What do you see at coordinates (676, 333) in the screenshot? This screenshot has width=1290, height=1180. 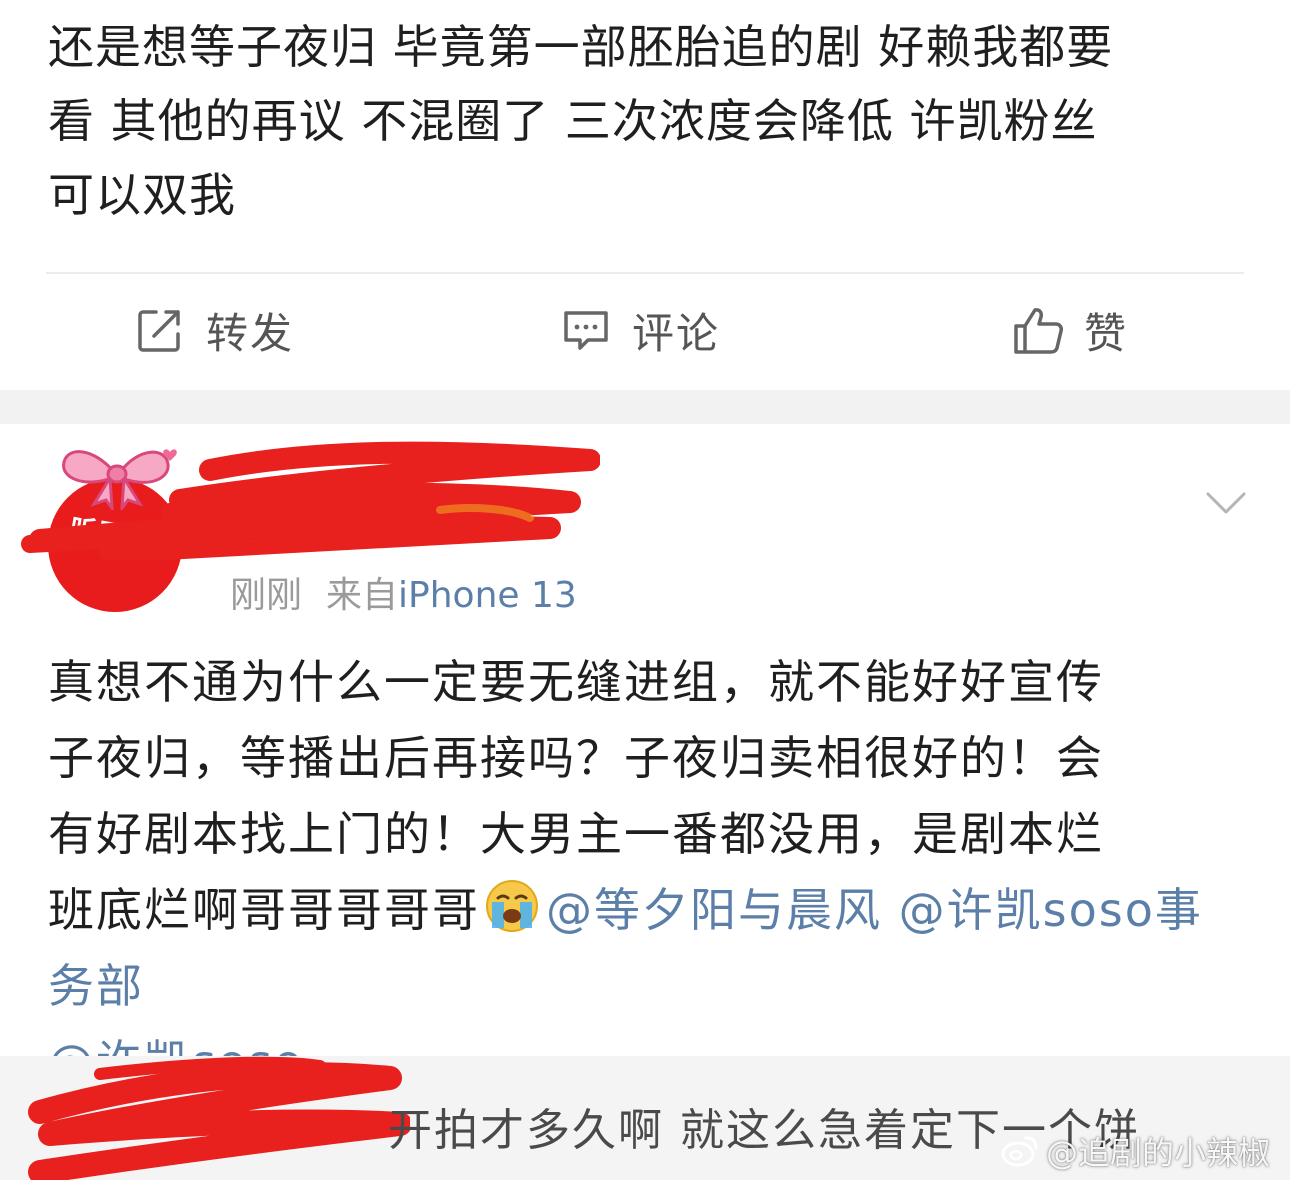 I see `comment-label: 评论` at bounding box center [676, 333].